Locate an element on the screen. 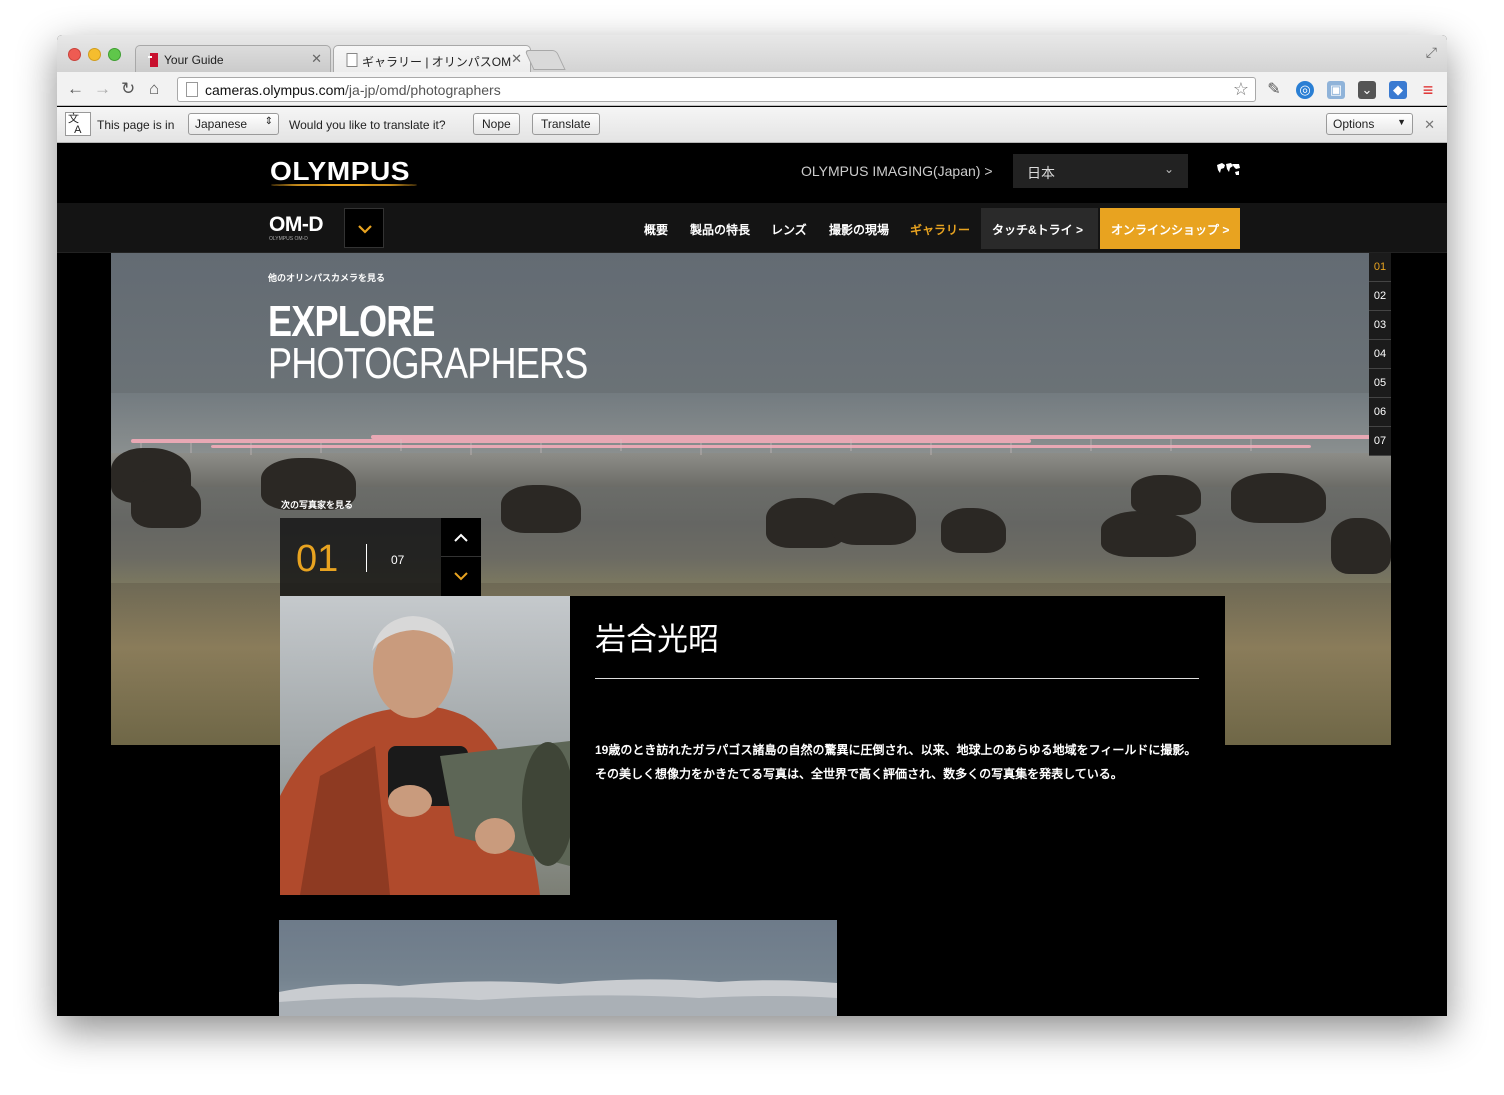  nav-shooting: 撮影の現場 is located at coordinates (859, 229).